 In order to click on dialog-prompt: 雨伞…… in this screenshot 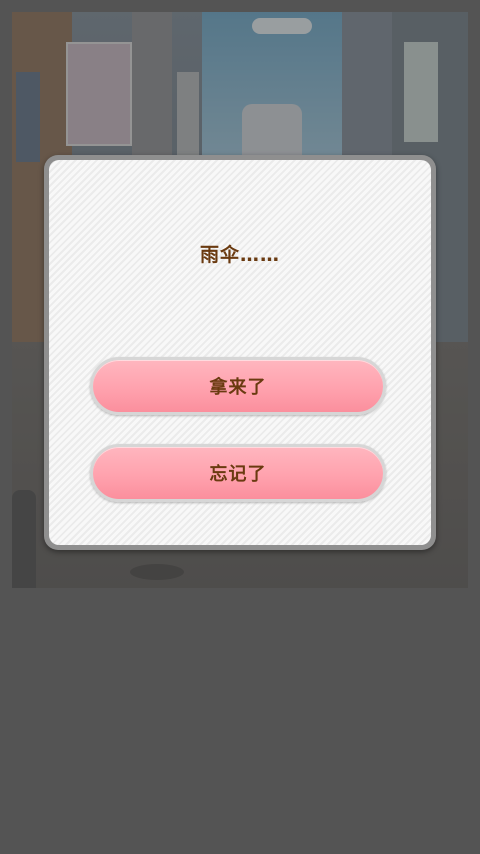, I will do `click(239, 255)`.